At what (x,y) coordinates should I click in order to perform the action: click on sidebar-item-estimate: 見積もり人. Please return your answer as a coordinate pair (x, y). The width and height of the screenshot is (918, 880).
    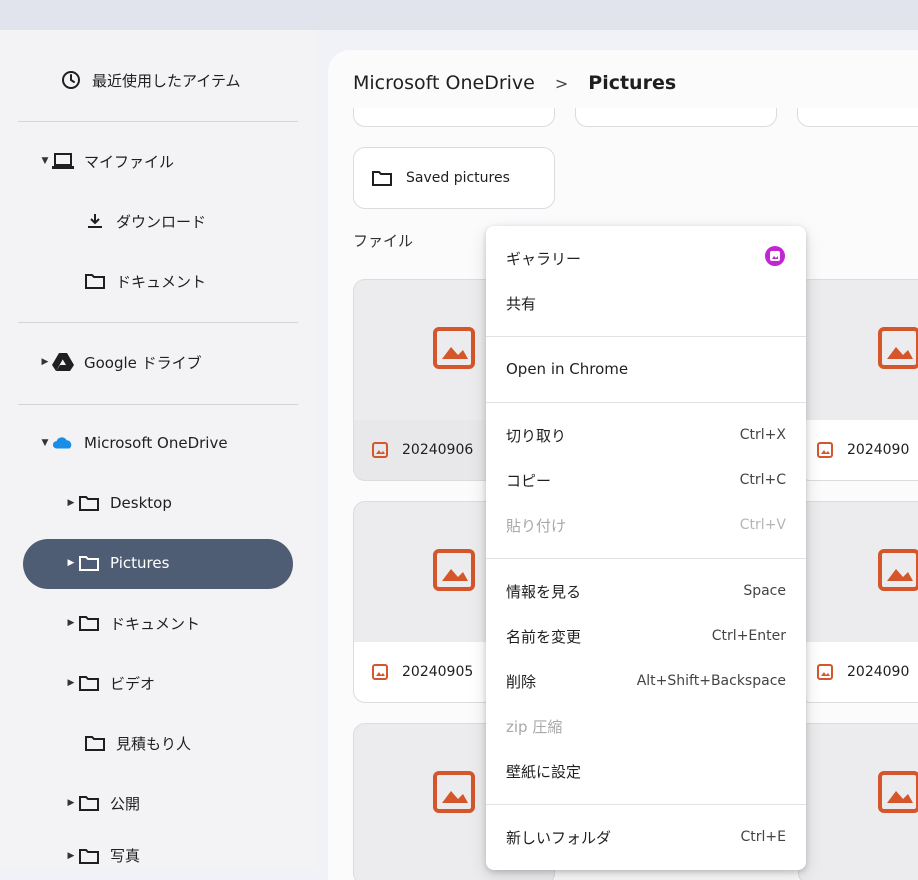
    Looking at the image, I should click on (137, 743).